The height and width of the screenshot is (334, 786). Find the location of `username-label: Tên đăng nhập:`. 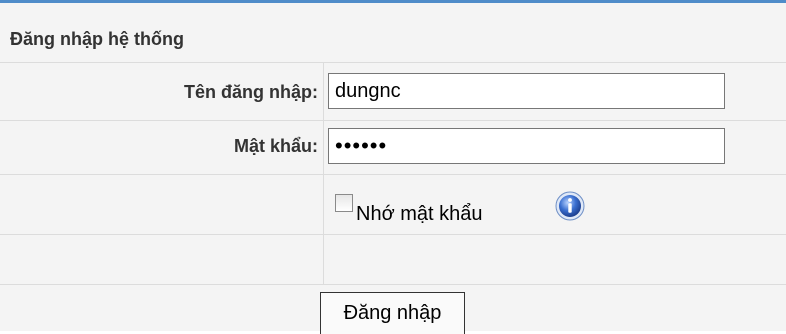

username-label: Tên đăng nhập: is located at coordinates (251, 92).